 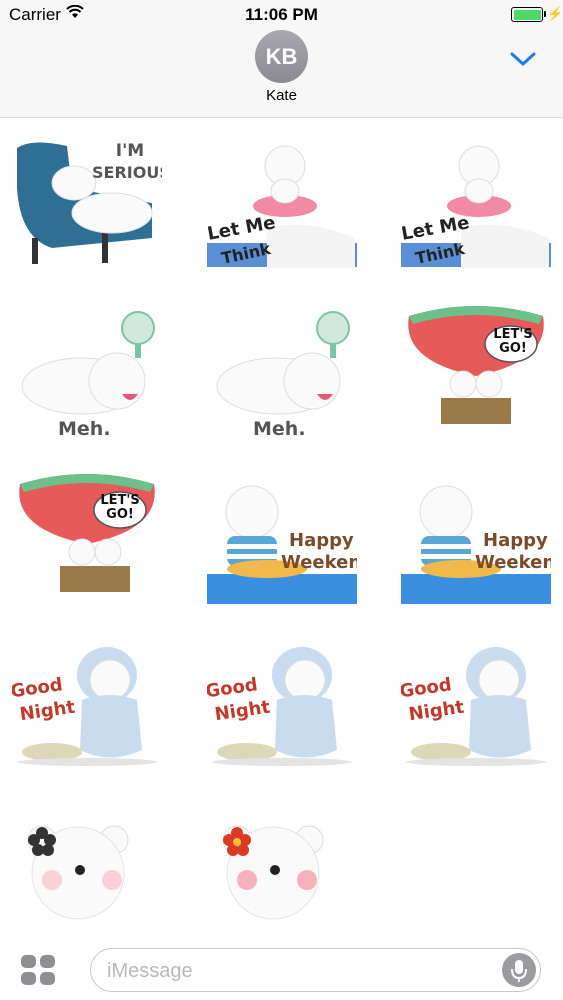 What do you see at coordinates (87, 203) in the screenshot?
I see `sticker-serious: I'M SERIOUS` at bounding box center [87, 203].